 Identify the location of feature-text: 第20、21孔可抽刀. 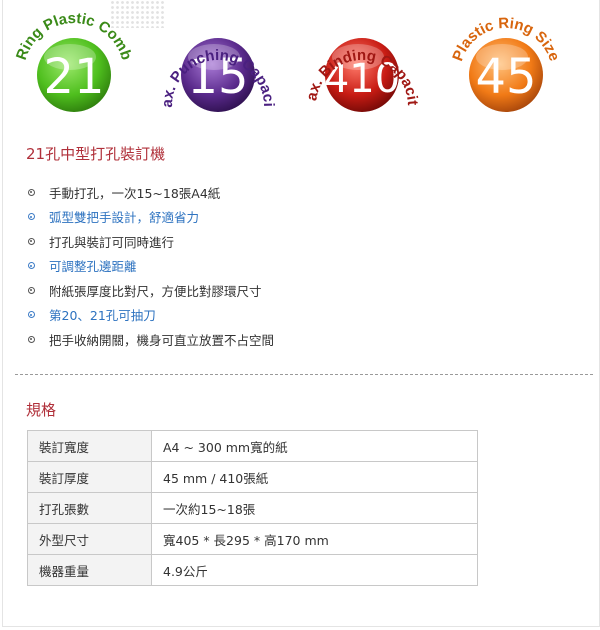
(102, 316).